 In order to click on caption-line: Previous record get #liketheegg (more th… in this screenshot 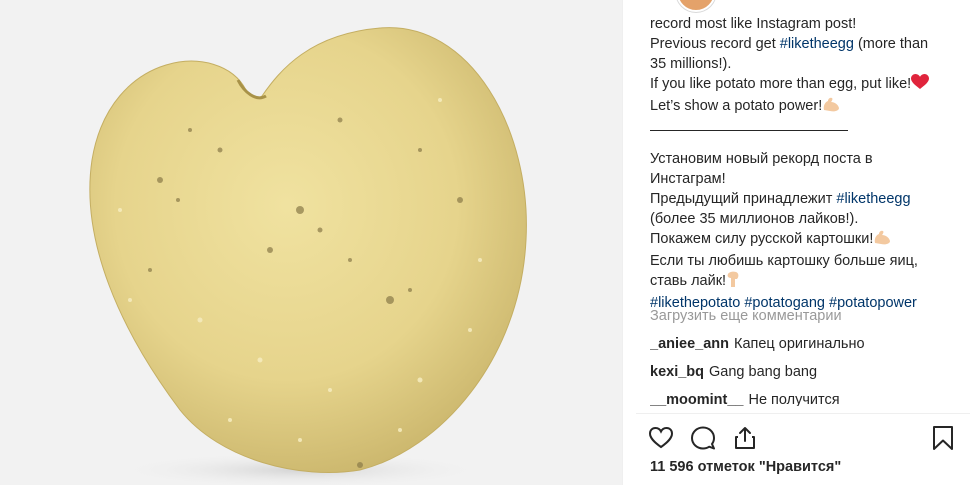, I will do `click(789, 44)`.